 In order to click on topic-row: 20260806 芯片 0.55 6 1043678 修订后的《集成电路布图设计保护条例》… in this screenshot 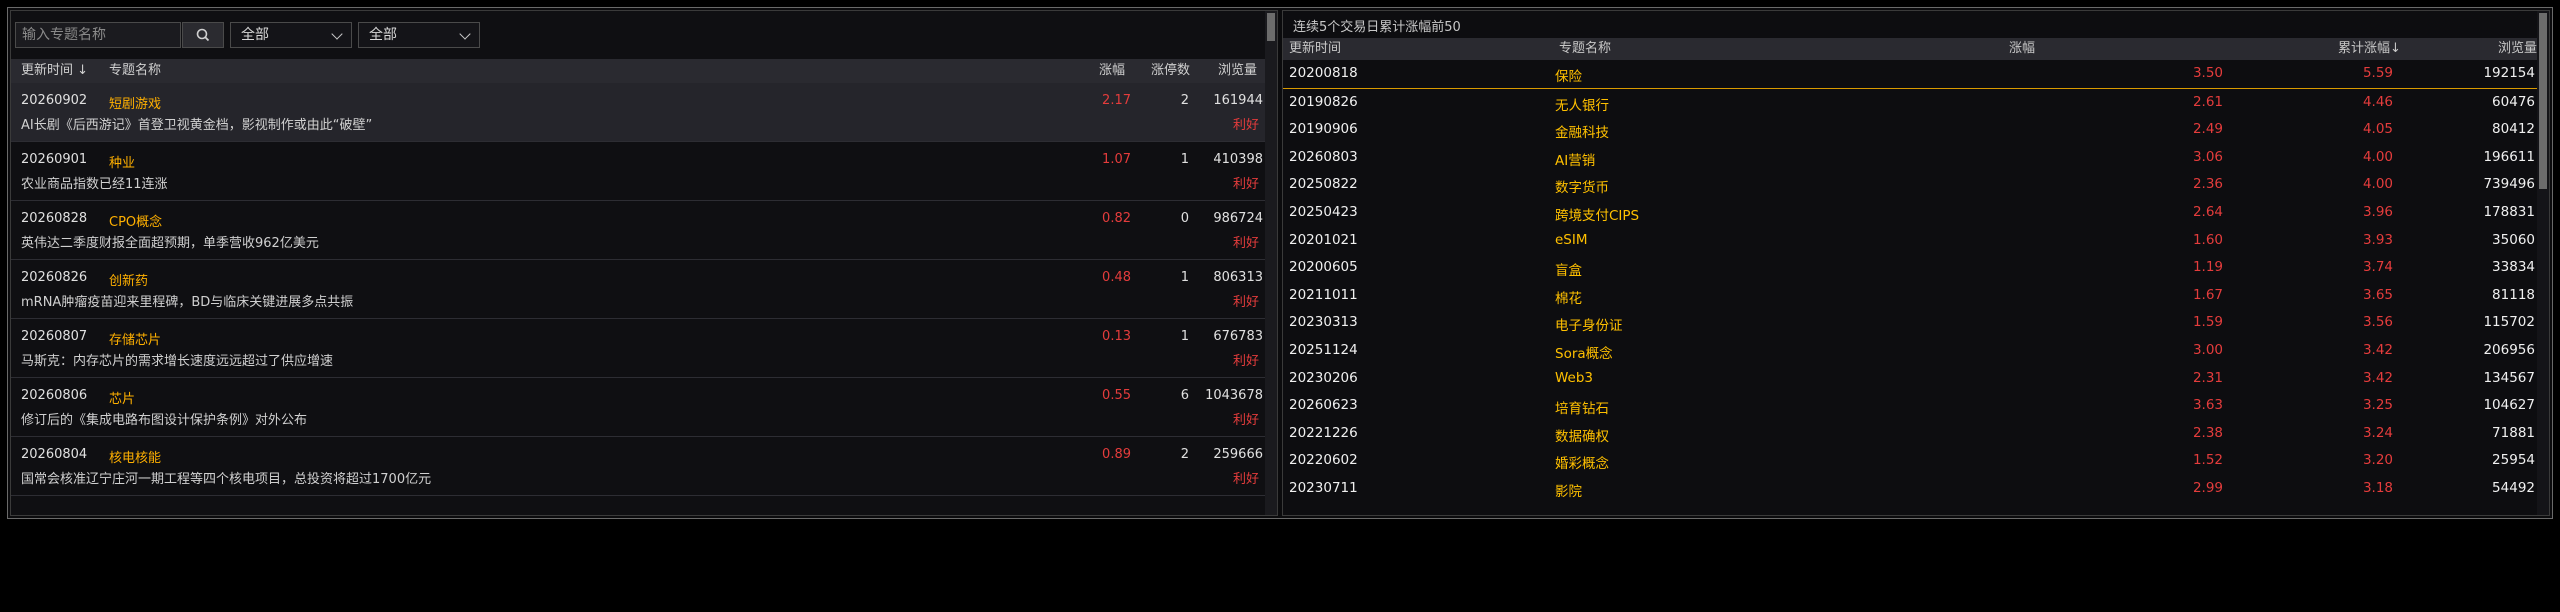, I will do `click(639, 407)`.